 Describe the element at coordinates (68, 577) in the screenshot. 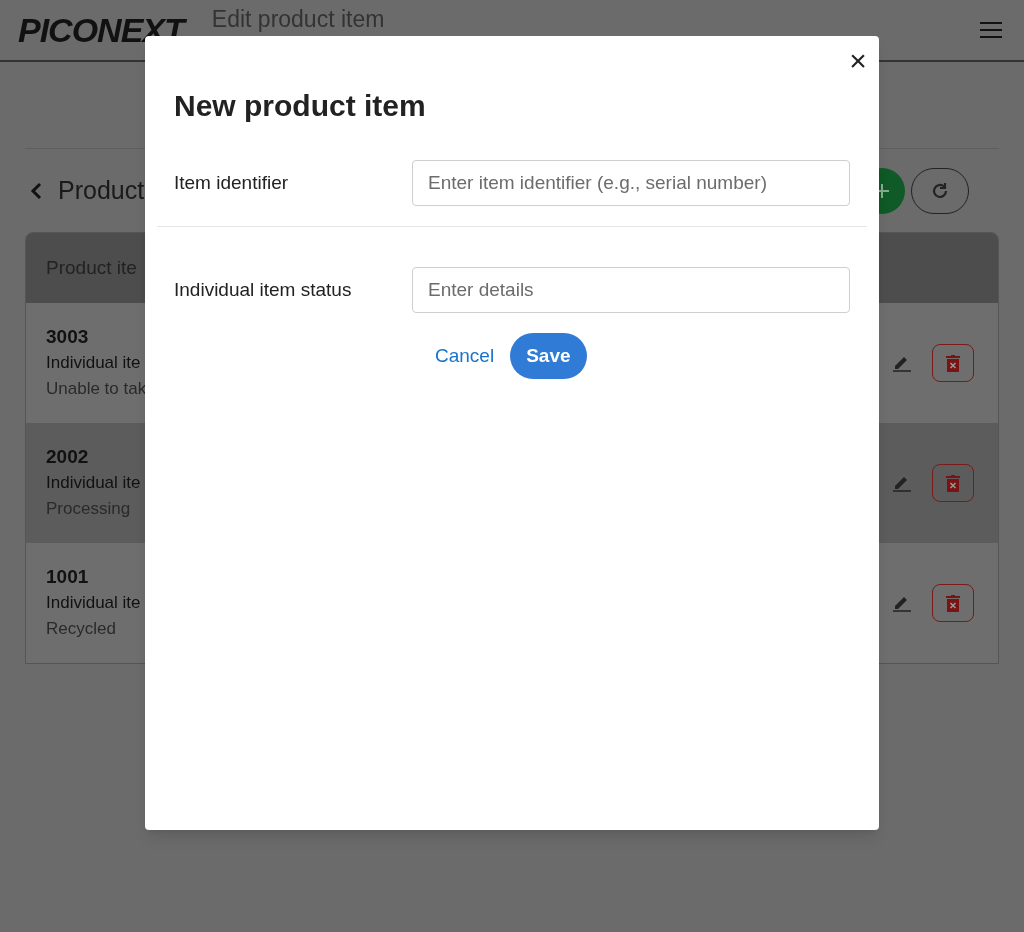

I see `item-id: 1001` at that location.